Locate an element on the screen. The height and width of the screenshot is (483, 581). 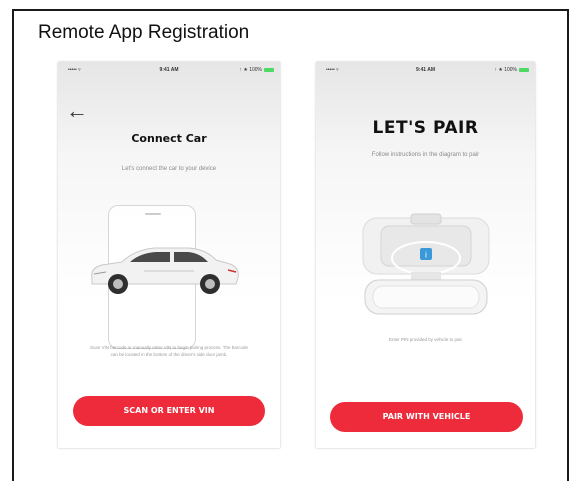
screen-title: Connect Car is located at coordinates (169, 138).